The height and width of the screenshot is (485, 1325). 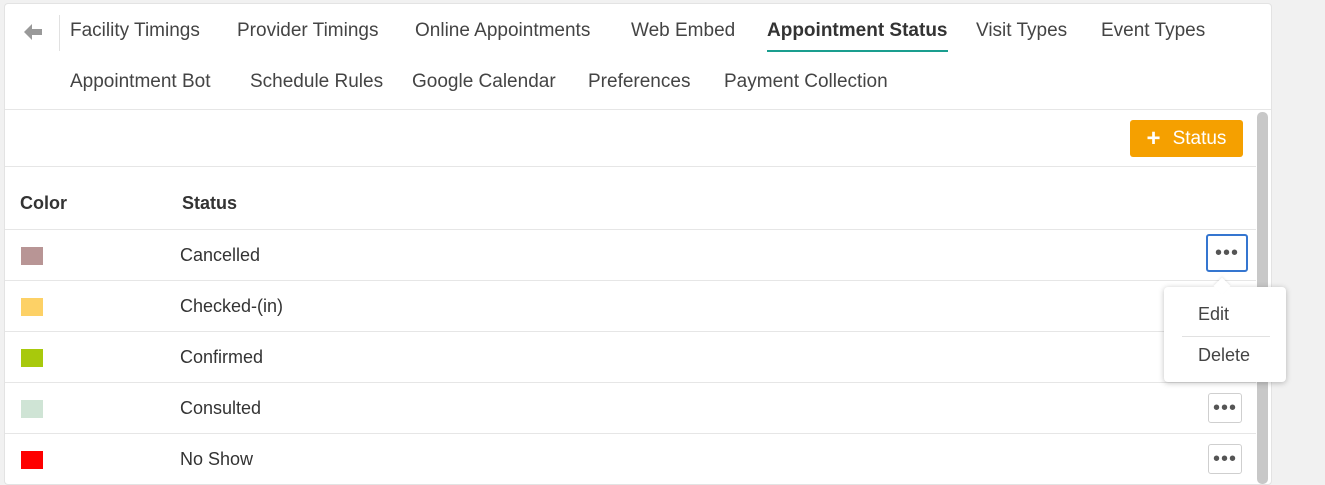 What do you see at coordinates (59, 33) in the screenshot?
I see `nav-separator` at bounding box center [59, 33].